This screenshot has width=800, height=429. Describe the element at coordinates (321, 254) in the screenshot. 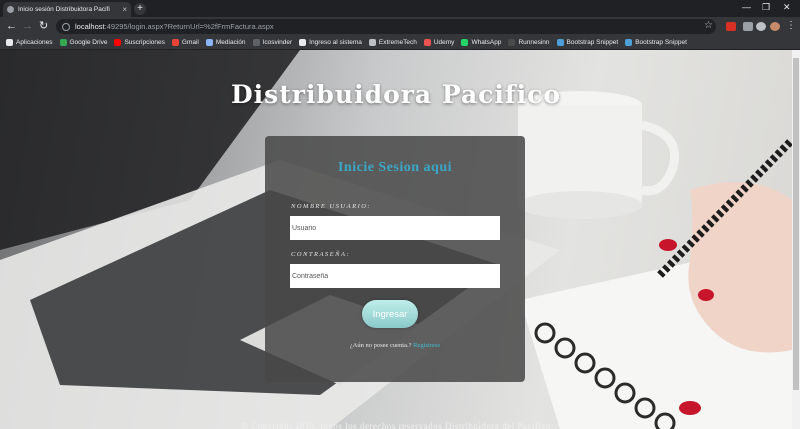

I see `password-label: CONTRASEÑA:` at that location.